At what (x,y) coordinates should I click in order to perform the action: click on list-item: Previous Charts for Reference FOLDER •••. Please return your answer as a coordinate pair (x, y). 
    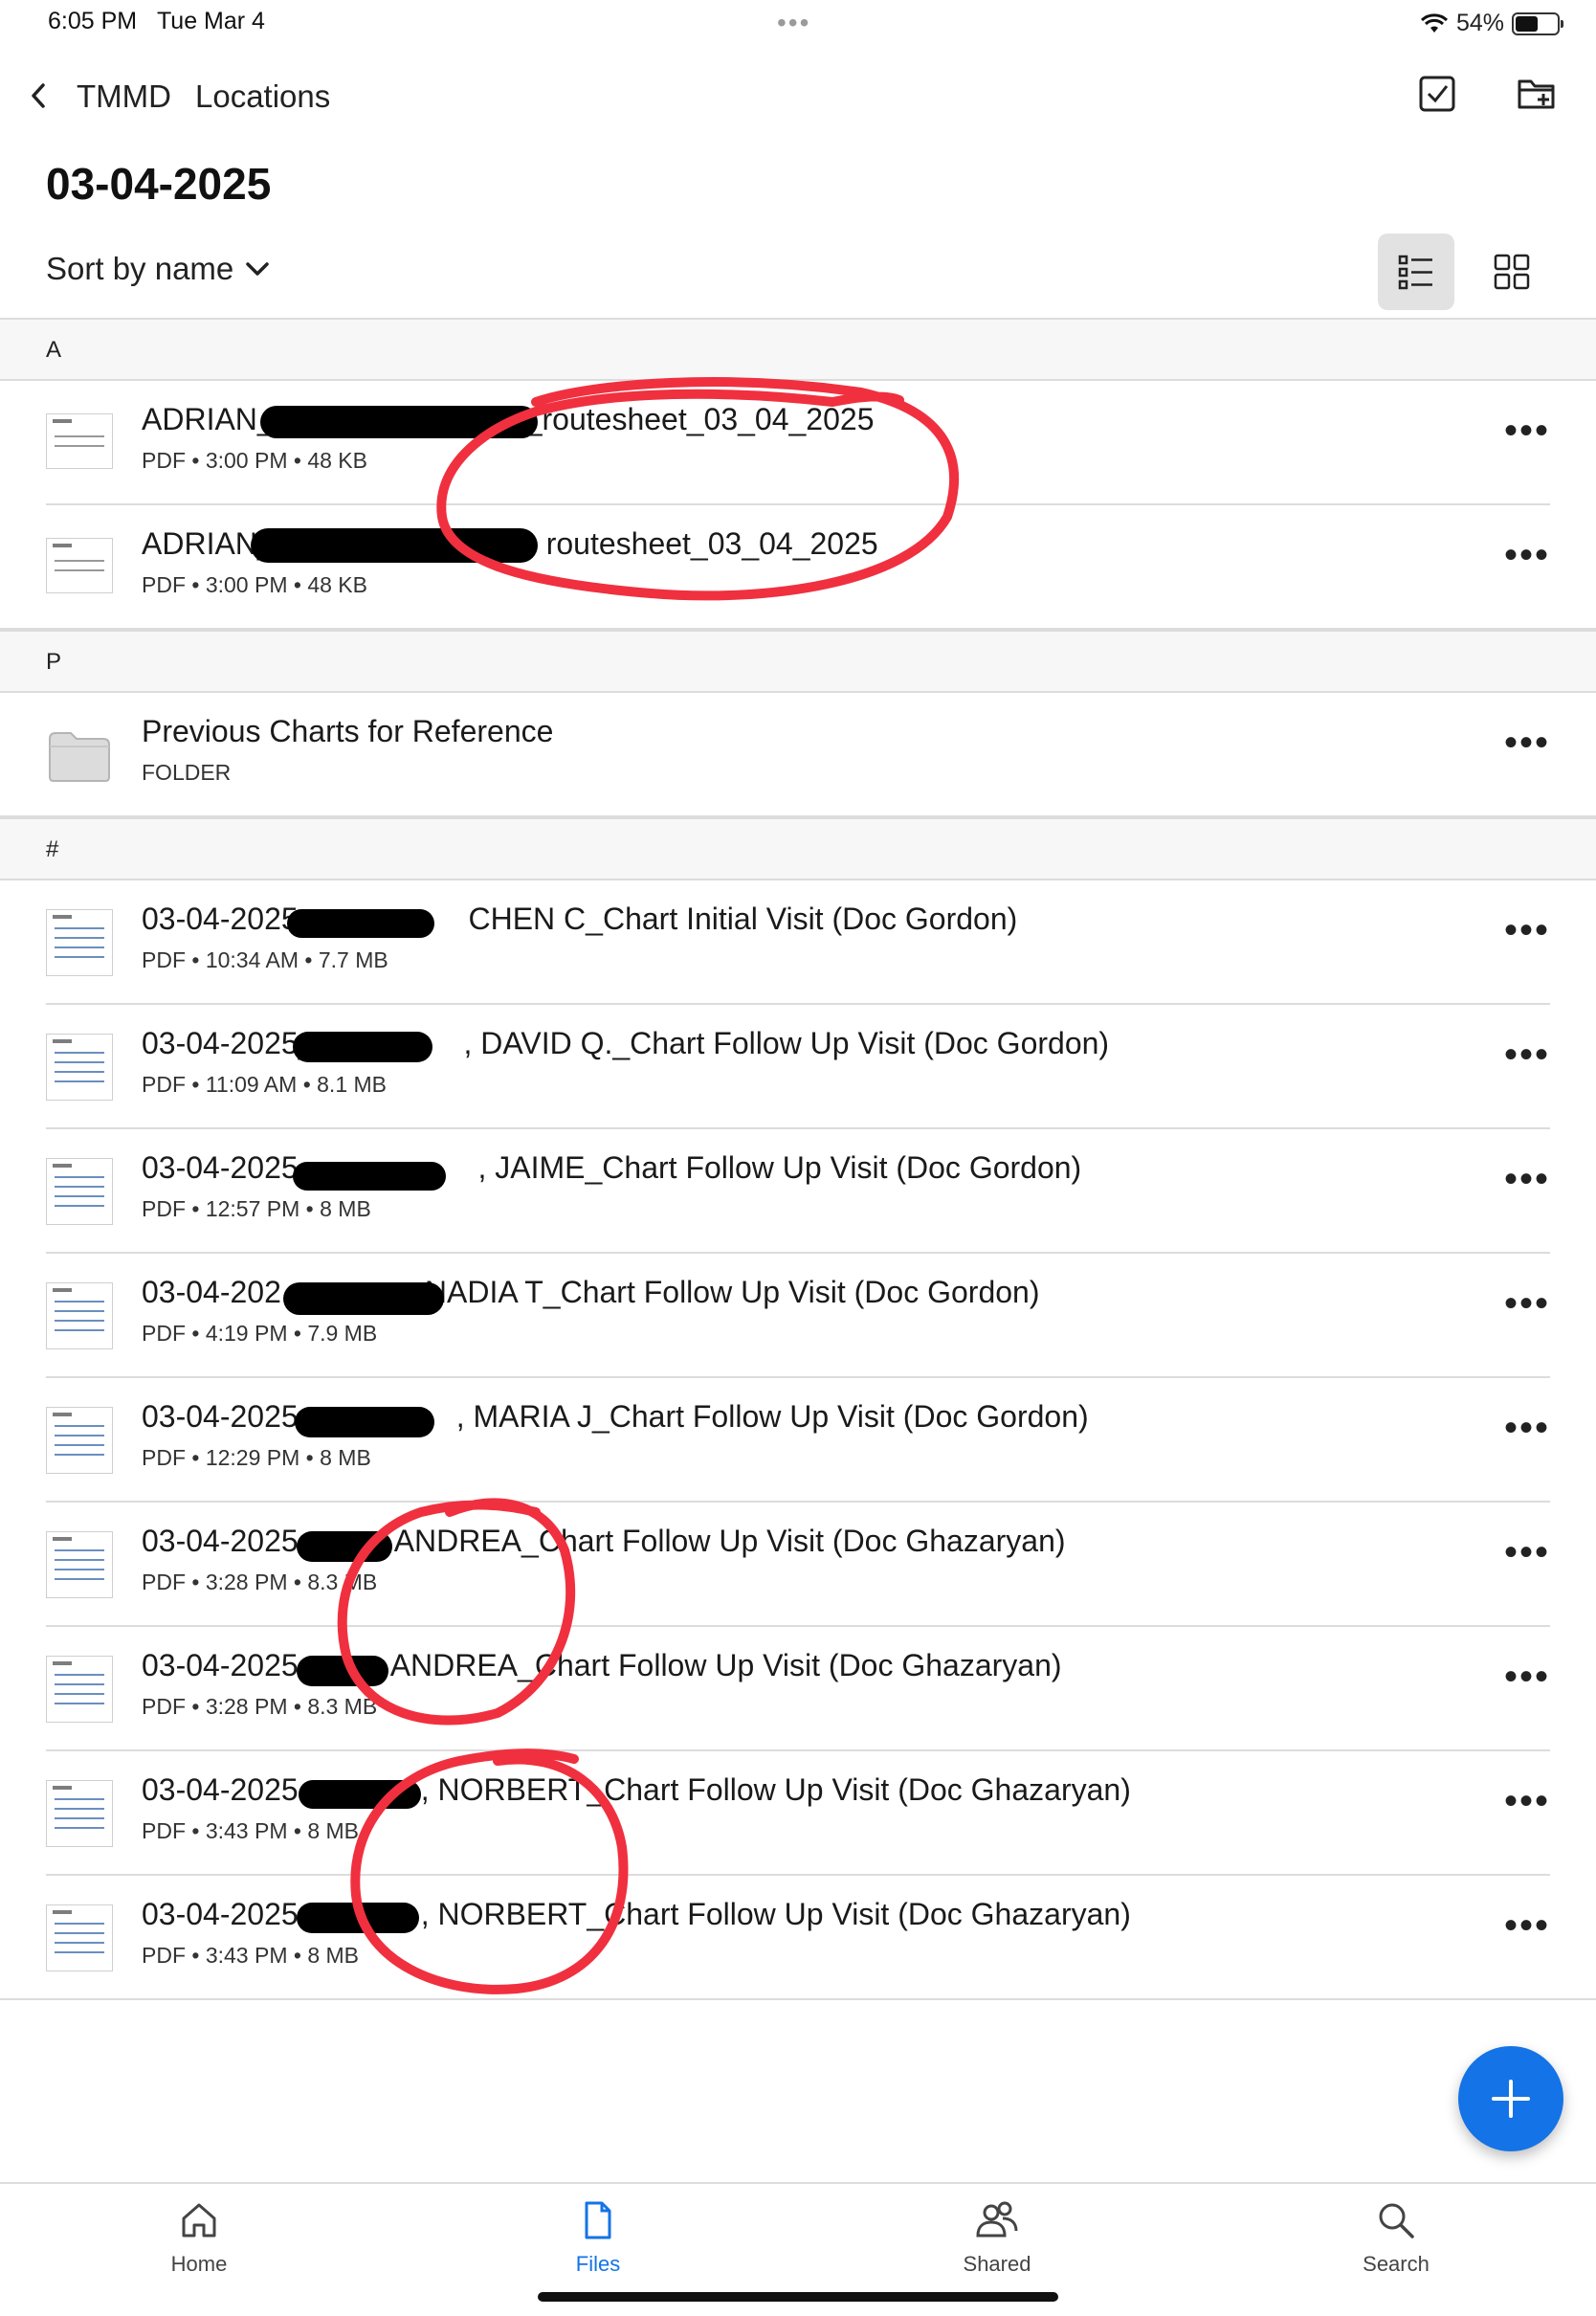
    Looking at the image, I should click on (798, 755).